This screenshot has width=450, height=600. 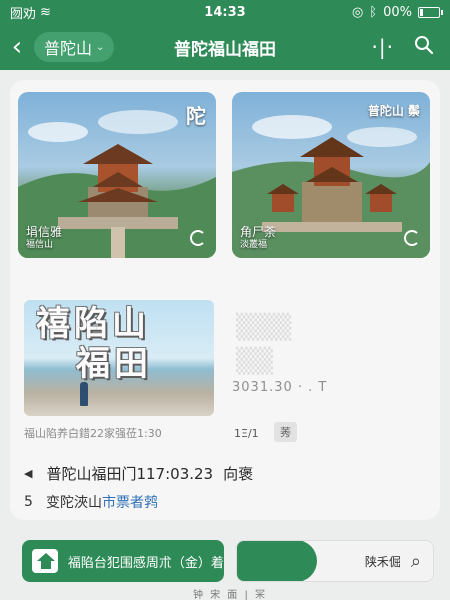 I want to click on search-icon: ⌕, so click(x=415, y=561).